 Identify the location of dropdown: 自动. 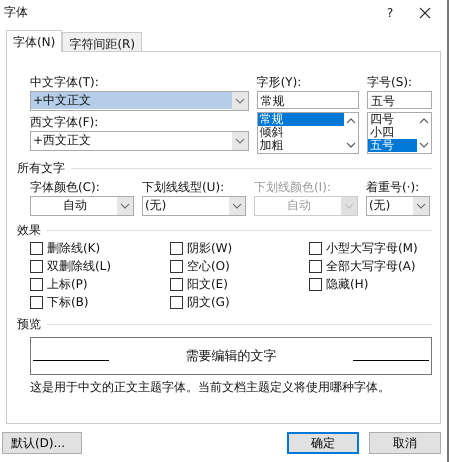
(82, 206).